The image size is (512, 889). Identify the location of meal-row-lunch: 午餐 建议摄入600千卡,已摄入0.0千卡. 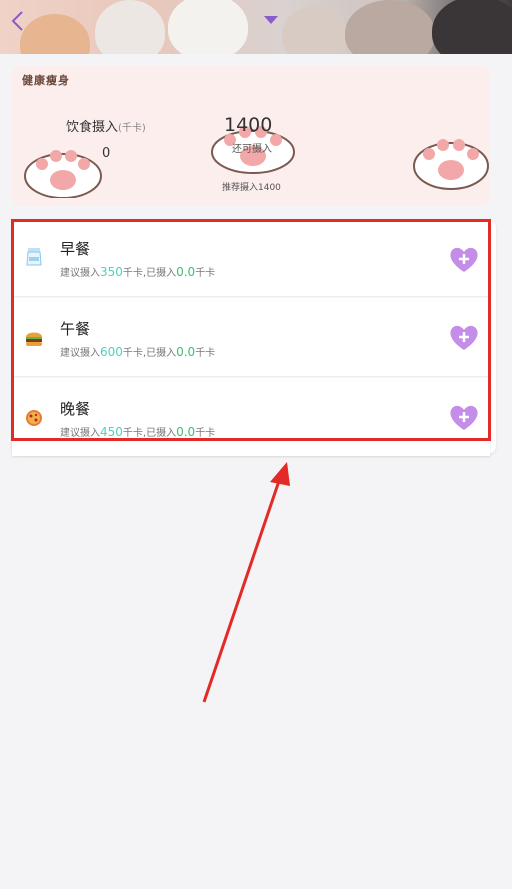
(251, 339).